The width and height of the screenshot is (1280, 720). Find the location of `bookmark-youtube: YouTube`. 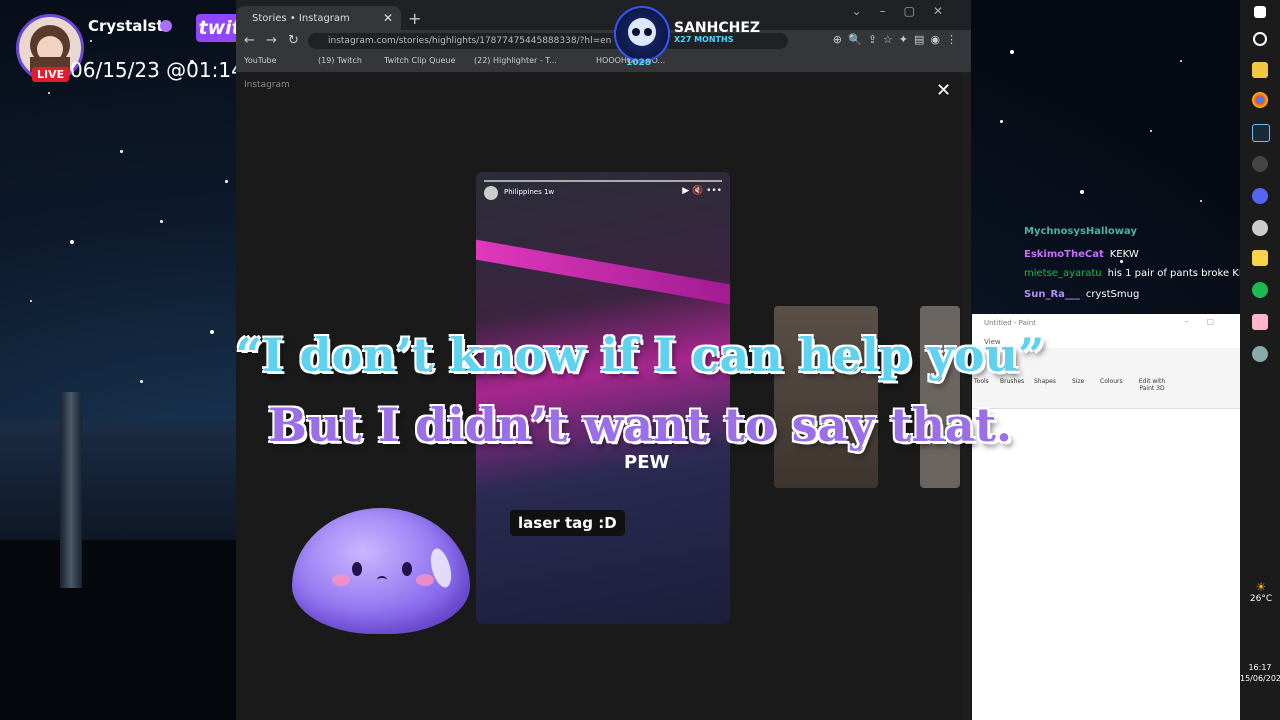

bookmark-youtube: YouTube is located at coordinates (260, 60).